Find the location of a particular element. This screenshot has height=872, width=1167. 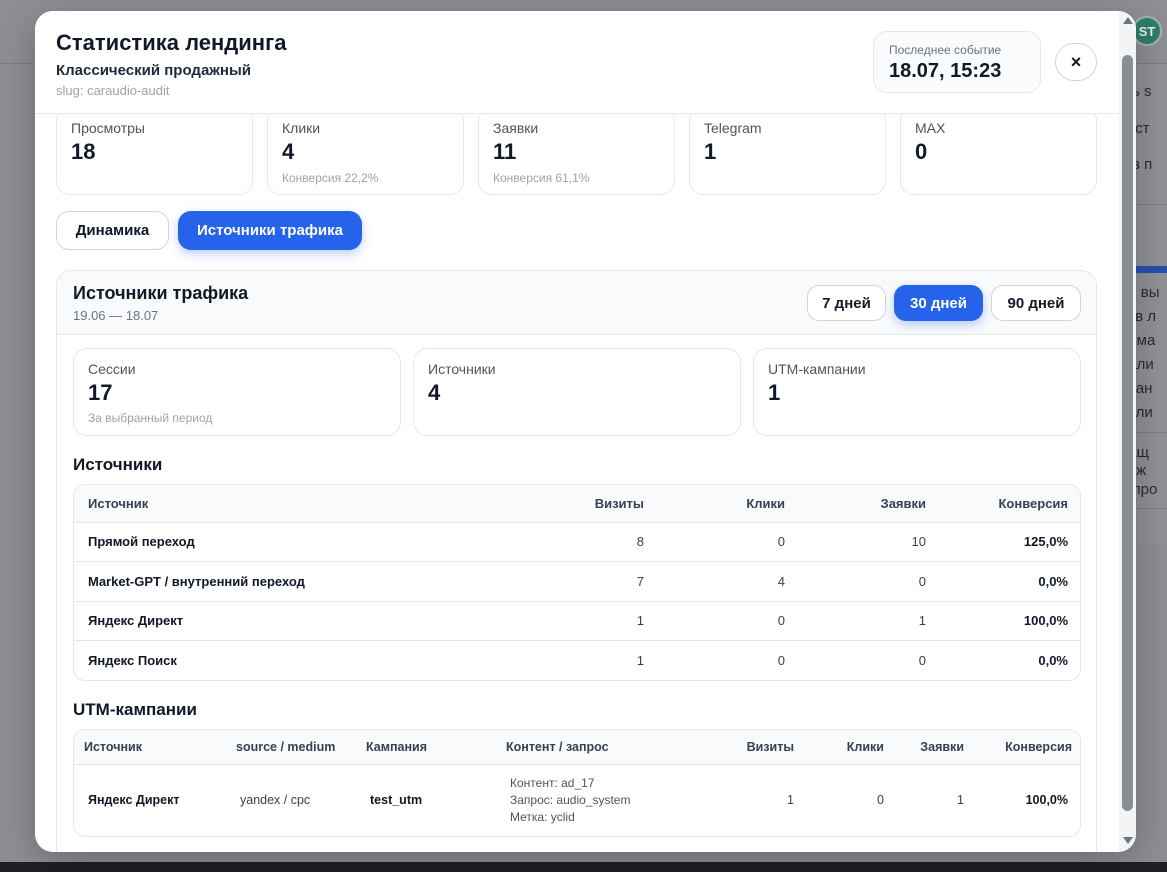

table-row: Яндекс Поиск 1 0 0 0,0% is located at coordinates (577, 661).